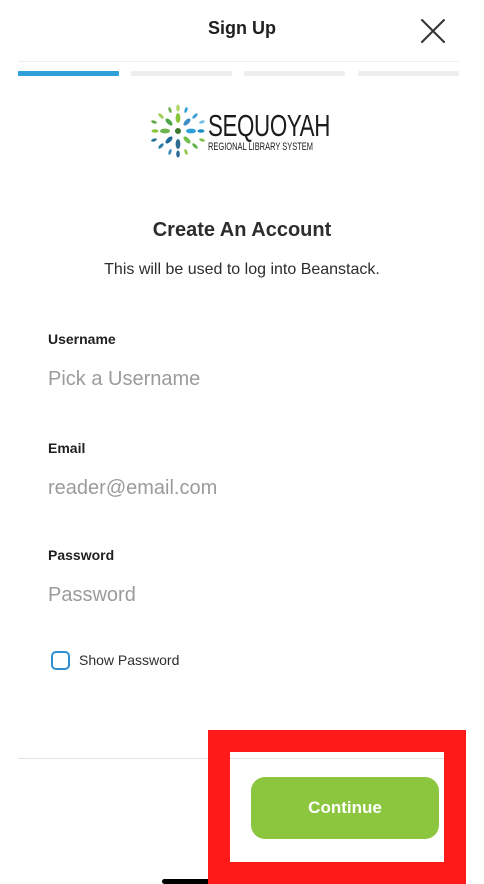 This screenshot has height=884, width=484. What do you see at coordinates (242, 230) in the screenshot?
I see `form-heading: Create An Account` at bounding box center [242, 230].